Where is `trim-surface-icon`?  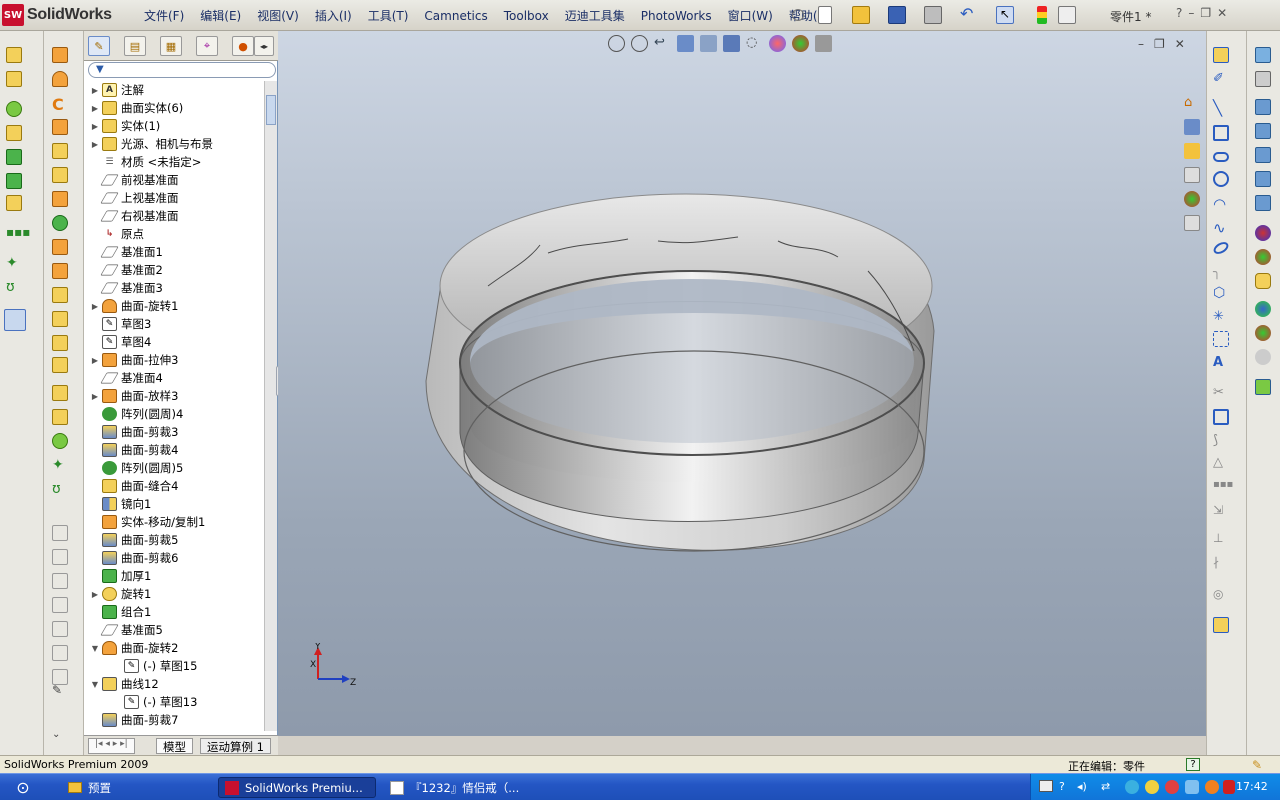 trim-surface-icon is located at coordinates (60, 295).